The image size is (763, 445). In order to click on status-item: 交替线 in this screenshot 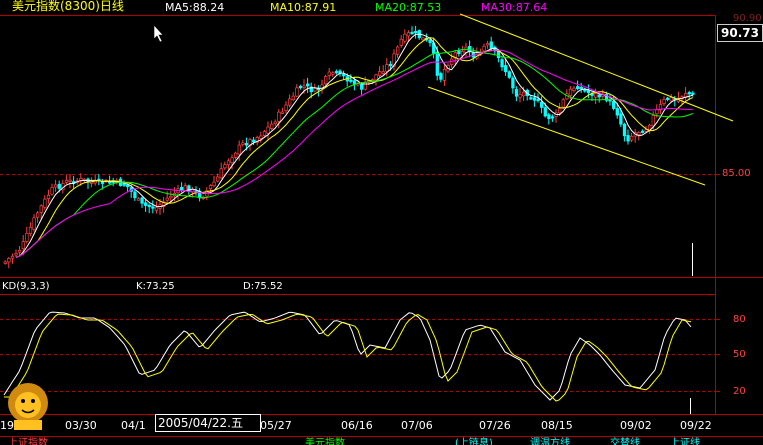, I will do `click(625, 441)`.